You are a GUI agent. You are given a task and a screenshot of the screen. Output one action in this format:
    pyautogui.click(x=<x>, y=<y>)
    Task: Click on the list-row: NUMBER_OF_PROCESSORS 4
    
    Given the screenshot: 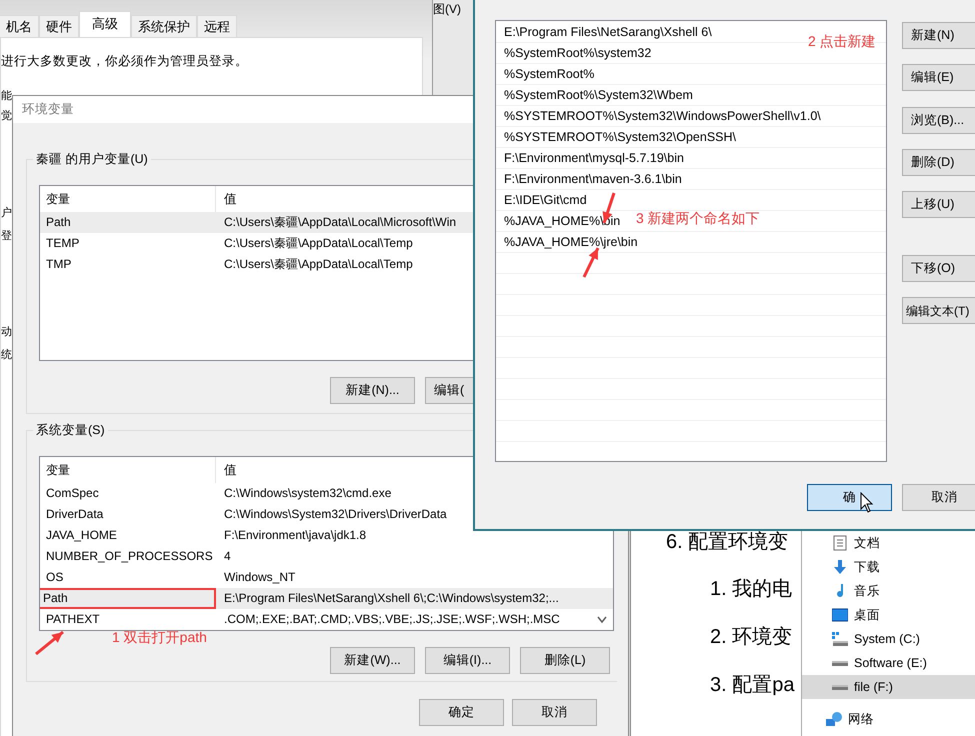 What is the action you would take?
    pyautogui.click(x=326, y=556)
    